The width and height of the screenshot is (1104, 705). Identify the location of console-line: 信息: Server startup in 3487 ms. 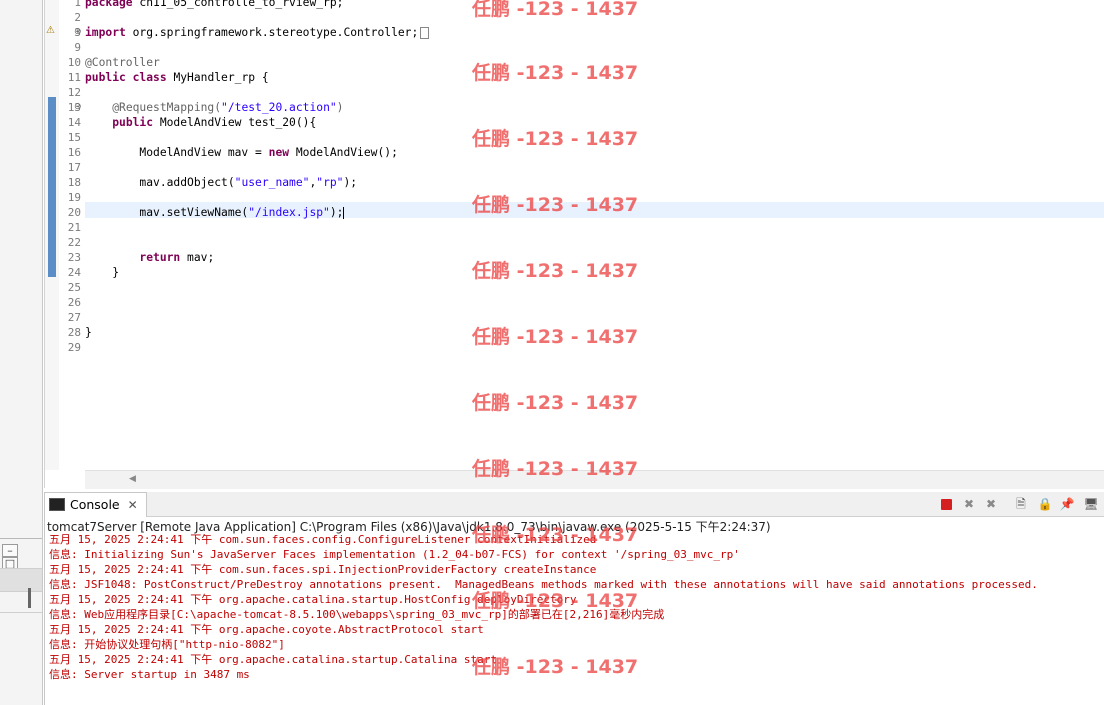
(149, 674).